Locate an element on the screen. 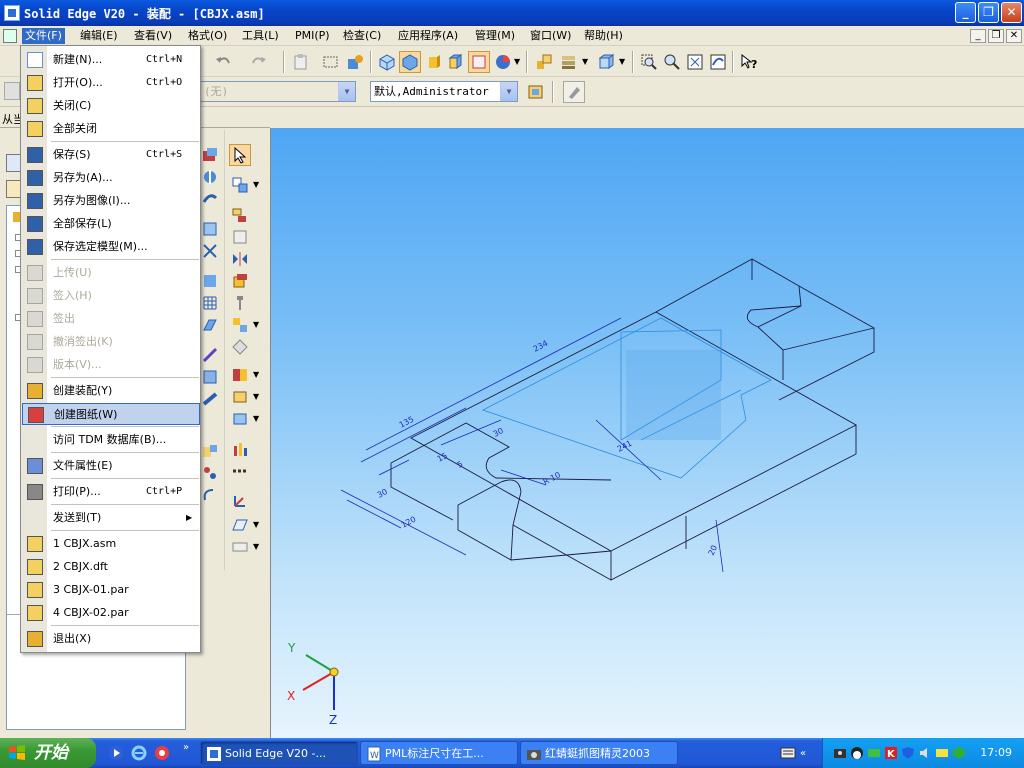  select-box-icon is located at coordinates (331, 62).